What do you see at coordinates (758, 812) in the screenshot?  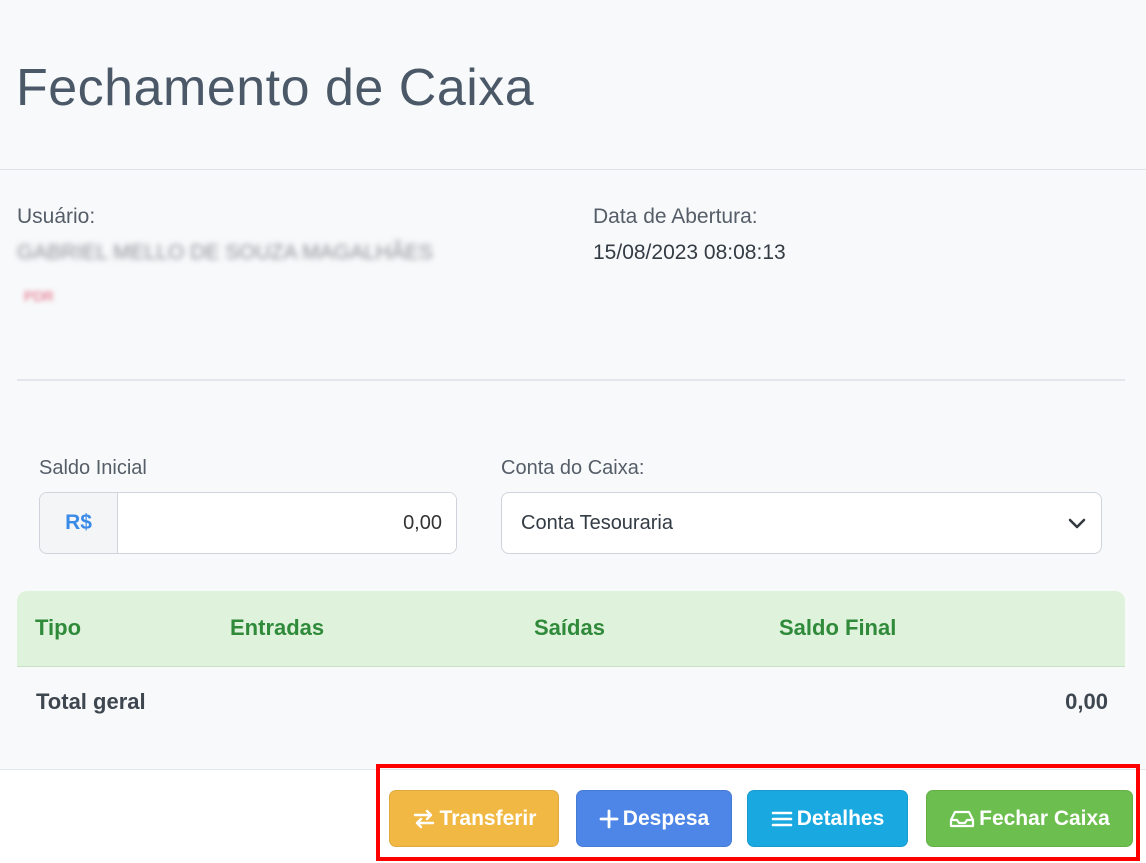 I see `buttons-highlight-box` at bounding box center [758, 812].